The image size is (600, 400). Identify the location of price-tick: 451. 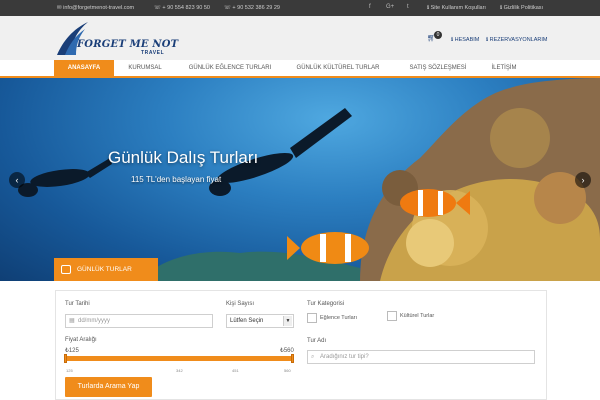
(235, 370).